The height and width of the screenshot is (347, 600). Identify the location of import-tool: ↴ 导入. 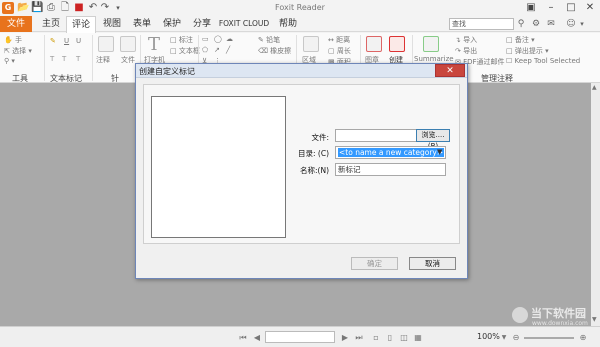
(466, 40).